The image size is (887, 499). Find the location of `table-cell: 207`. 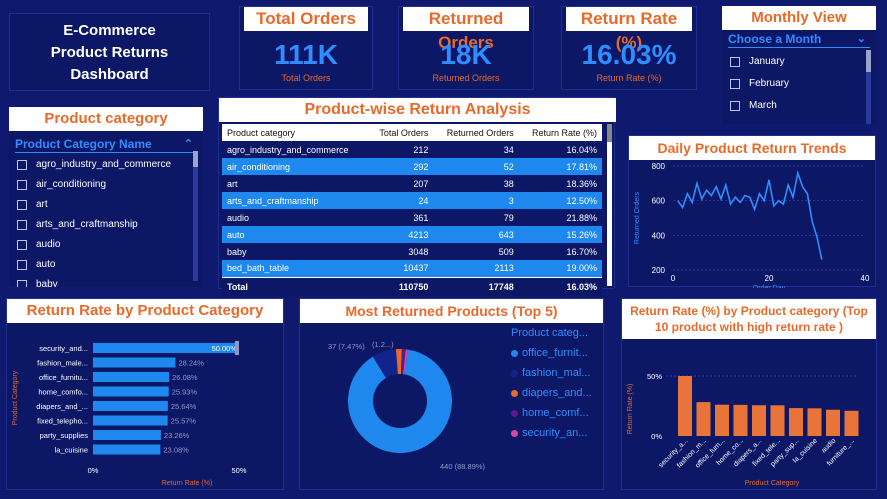

table-cell: 207 is located at coordinates (400, 183).